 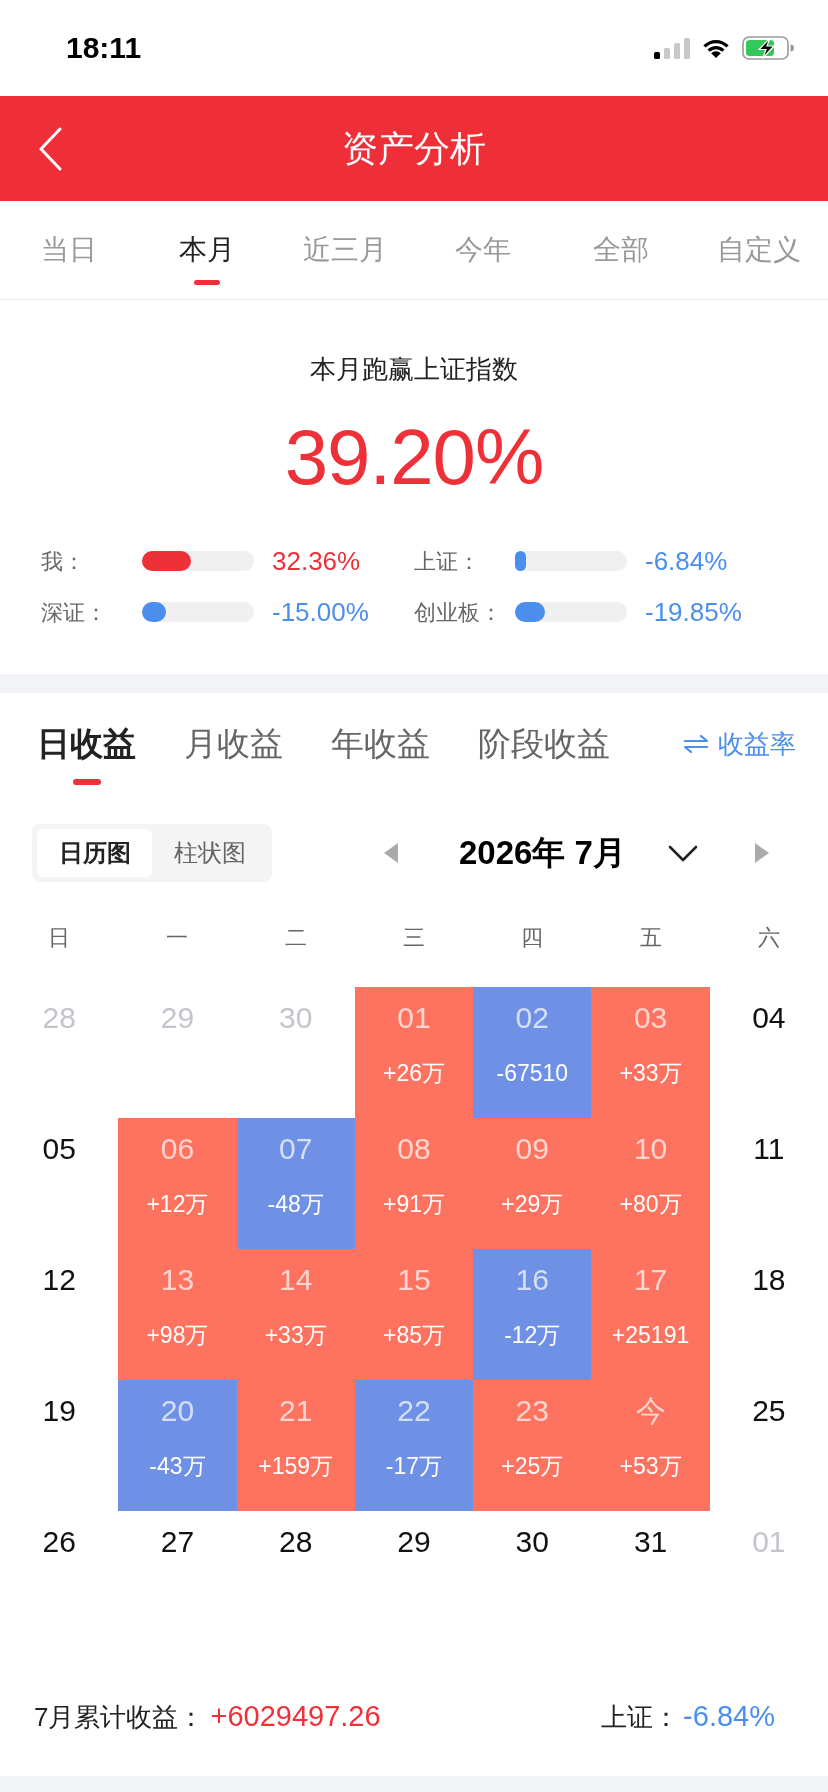 What do you see at coordinates (177, 937) in the screenshot?
I see `weekday-label: 一` at bounding box center [177, 937].